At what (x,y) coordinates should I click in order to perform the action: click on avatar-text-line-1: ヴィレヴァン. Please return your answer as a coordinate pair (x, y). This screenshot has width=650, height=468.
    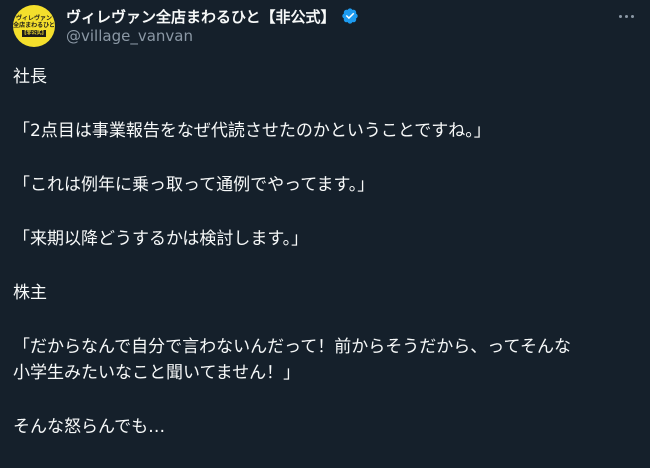
    Looking at the image, I should click on (33, 18).